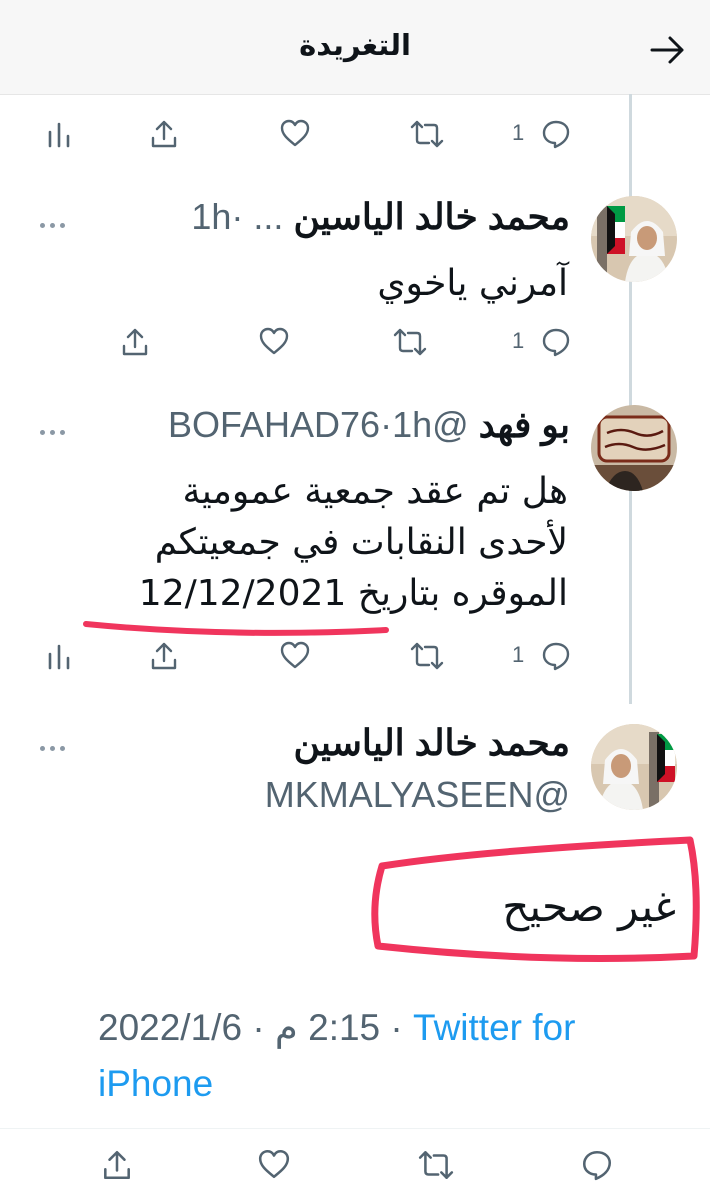 The height and width of the screenshot is (1200, 710). What do you see at coordinates (327, 1027) in the screenshot?
I see `tweet-clock-time: 2:15 م` at bounding box center [327, 1027].